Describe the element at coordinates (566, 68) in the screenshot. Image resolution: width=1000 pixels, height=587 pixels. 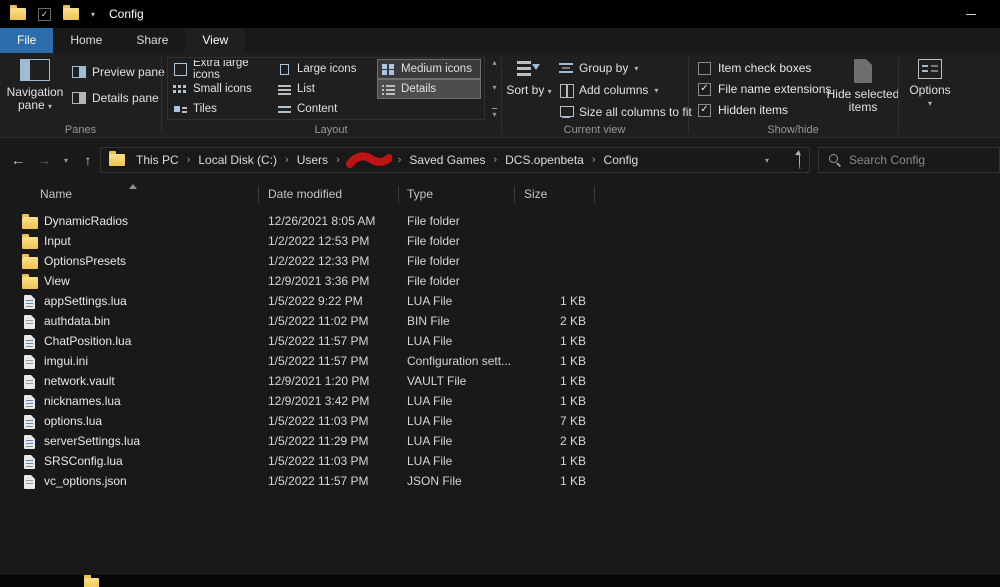
I see `group-by-icon` at that location.